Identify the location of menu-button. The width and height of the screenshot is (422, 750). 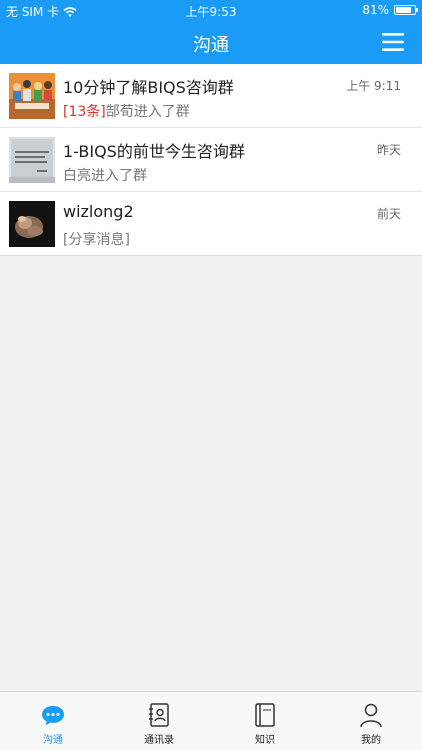
(393, 42).